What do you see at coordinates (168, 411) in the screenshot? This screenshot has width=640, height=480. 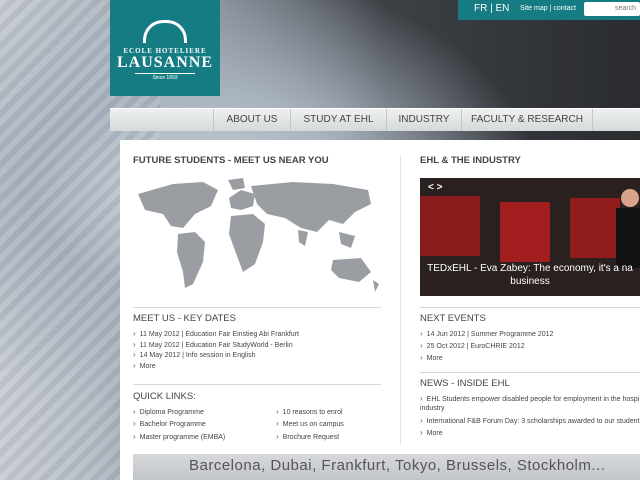 I see `quick-link: Diploma Programme` at bounding box center [168, 411].